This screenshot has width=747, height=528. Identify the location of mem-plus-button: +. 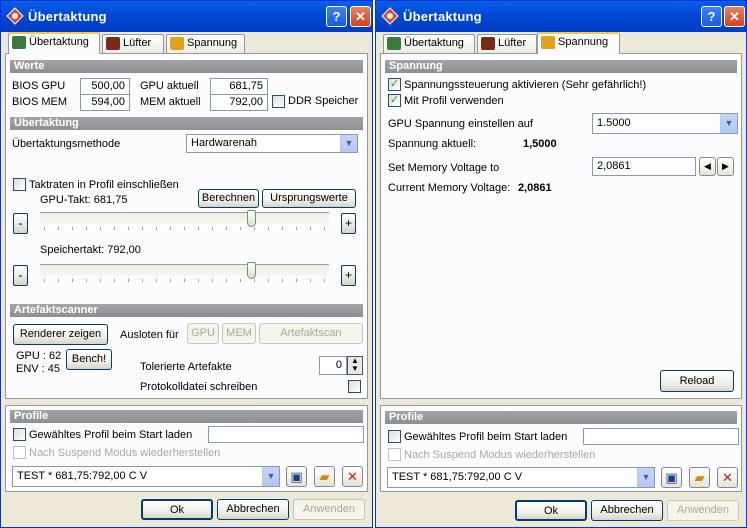
(348, 275).